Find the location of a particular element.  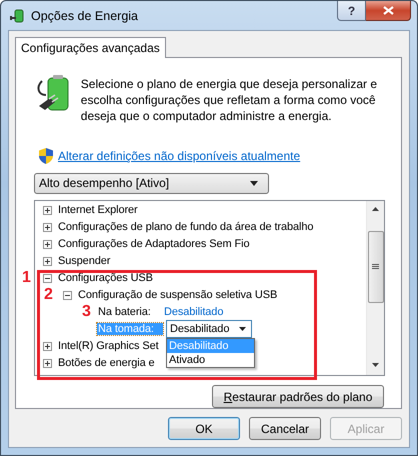

shield-icon is located at coordinates (46, 156).